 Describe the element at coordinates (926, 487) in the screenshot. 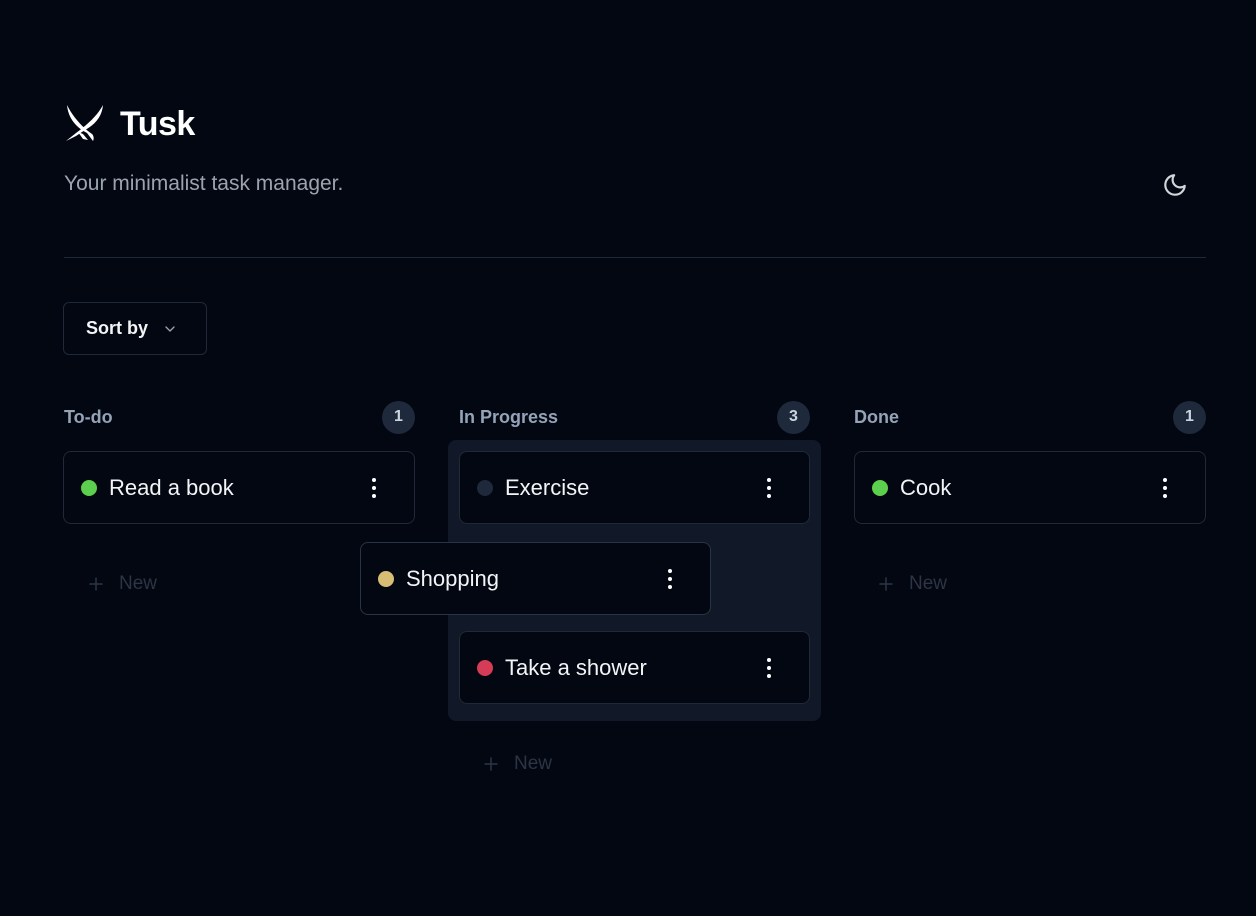

I see `task-label: Cook` at that location.